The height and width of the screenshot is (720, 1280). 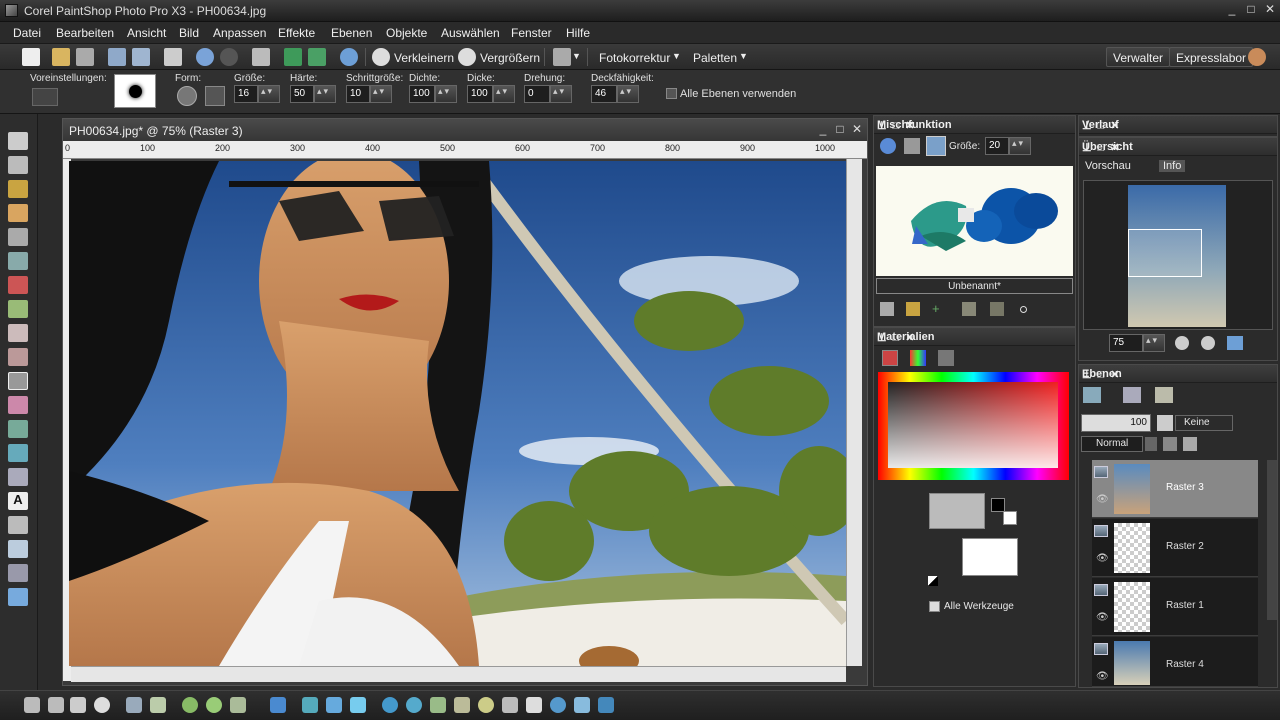 I want to click on layer-mask-icon, so click(x=1132, y=395).